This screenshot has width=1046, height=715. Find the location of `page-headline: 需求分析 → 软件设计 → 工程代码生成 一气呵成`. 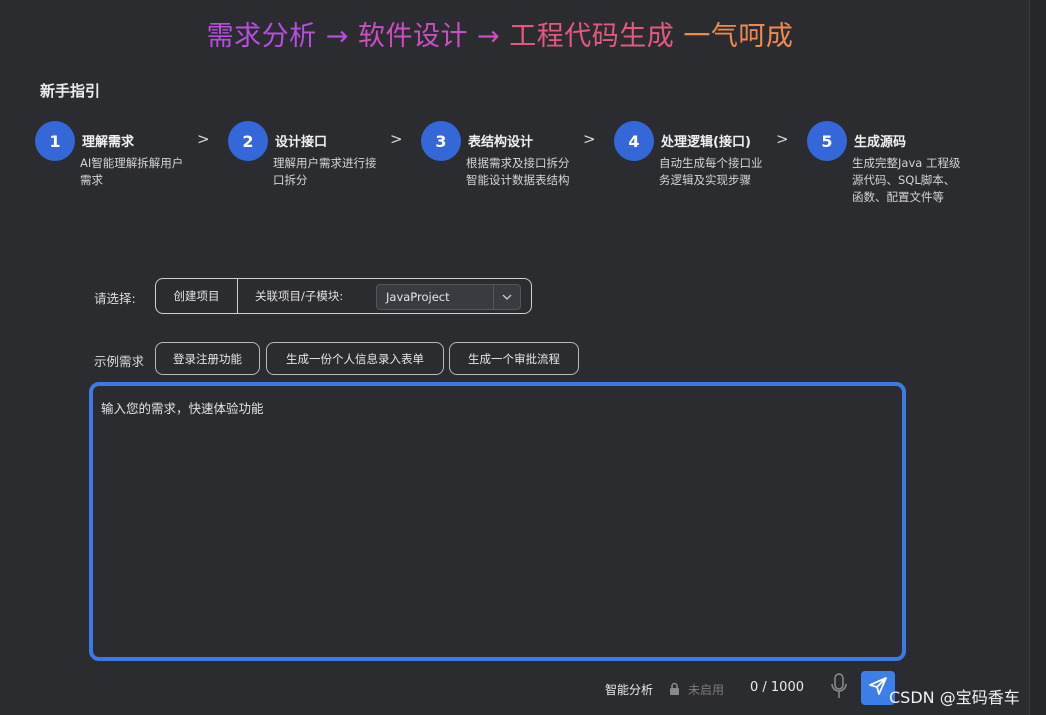

page-headline: 需求分析 → 软件设计 → 工程代码生成 一气呵成 is located at coordinates (500, 33).